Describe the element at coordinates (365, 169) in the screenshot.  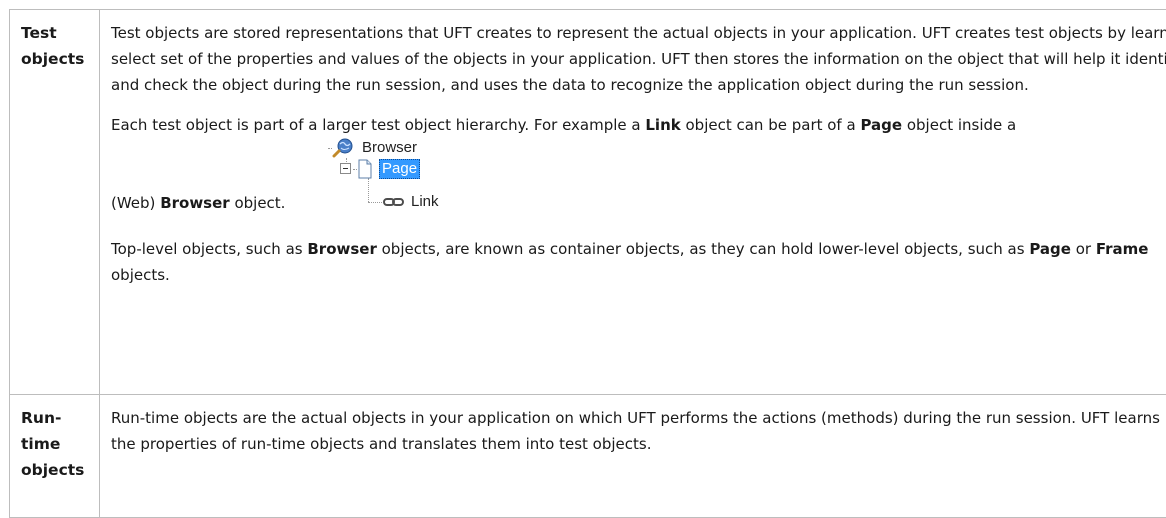
I see `page-icon` at that location.